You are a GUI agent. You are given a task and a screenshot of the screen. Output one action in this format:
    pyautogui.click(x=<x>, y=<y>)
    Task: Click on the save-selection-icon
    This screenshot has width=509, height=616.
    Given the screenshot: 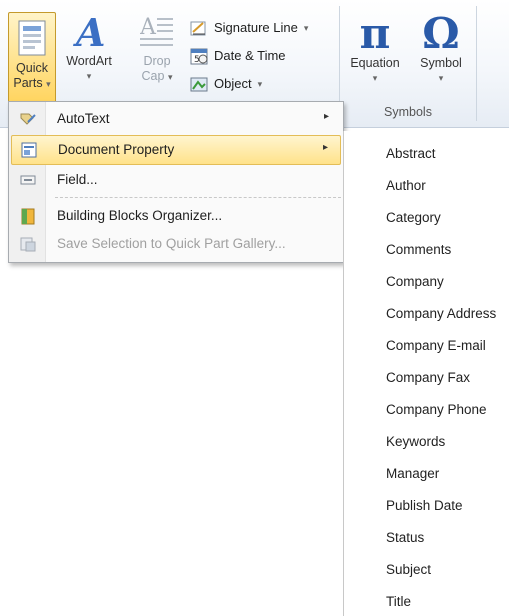 What is the action you would take?
    pyautogui.click(x=28, y=244)
    